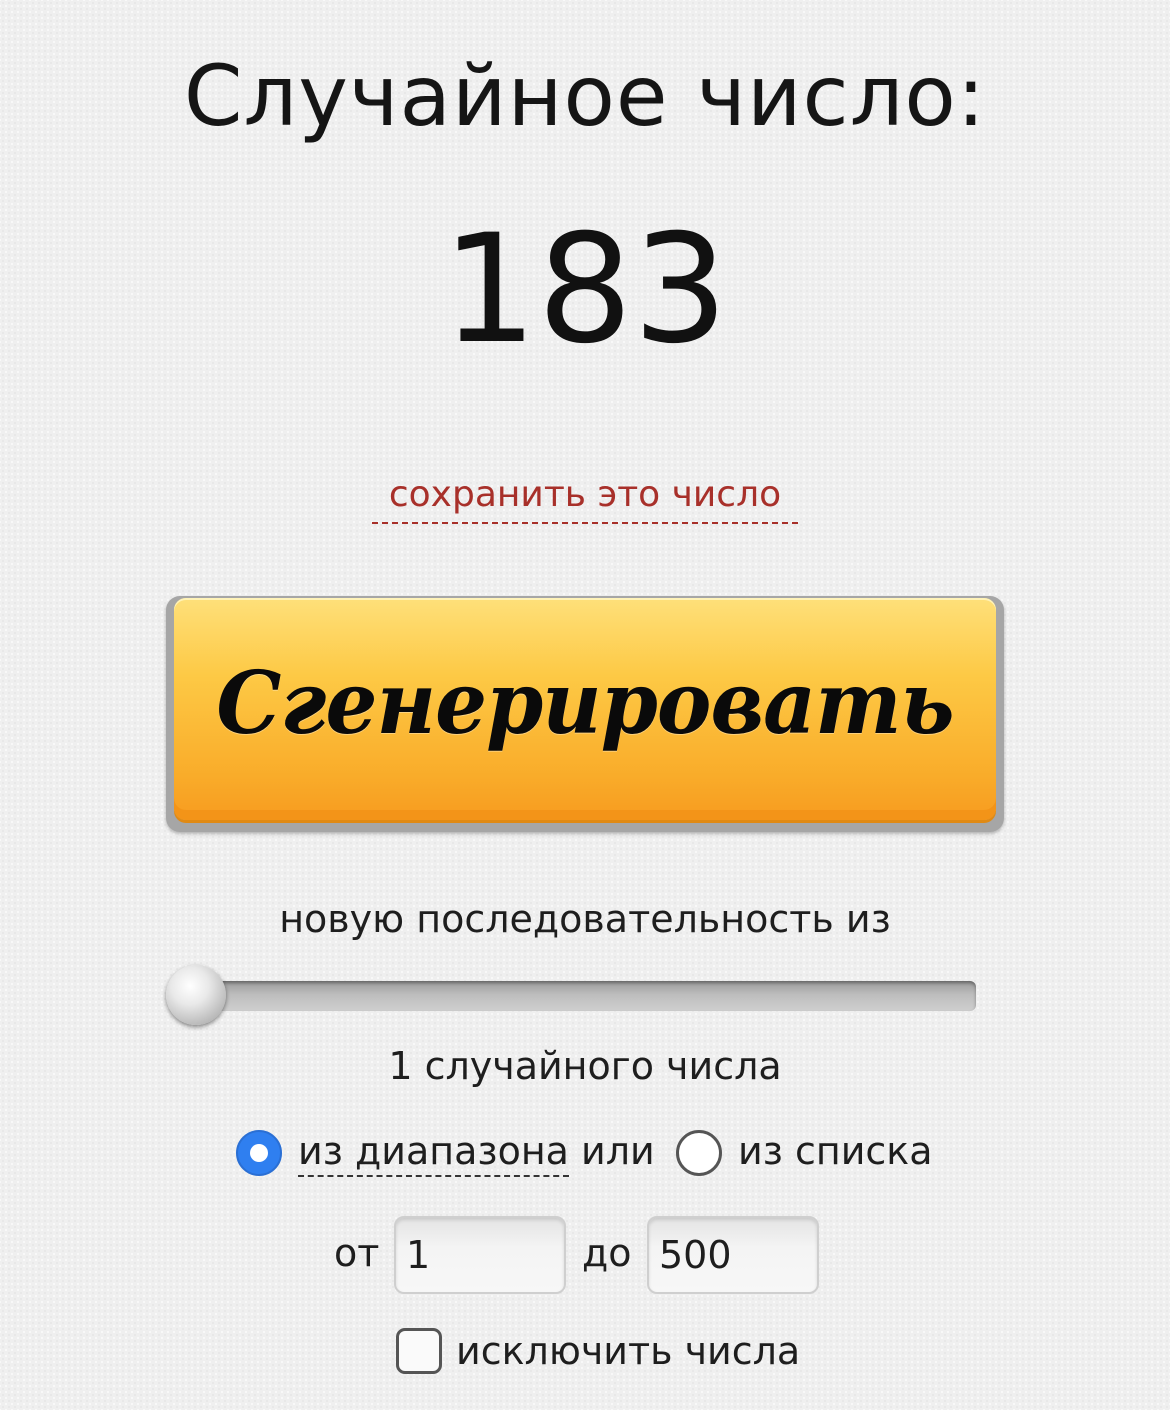  Describe the element at coordinates (585, 1066) in the screenshot. I see `count-label: 1 случайного числа` at that location.